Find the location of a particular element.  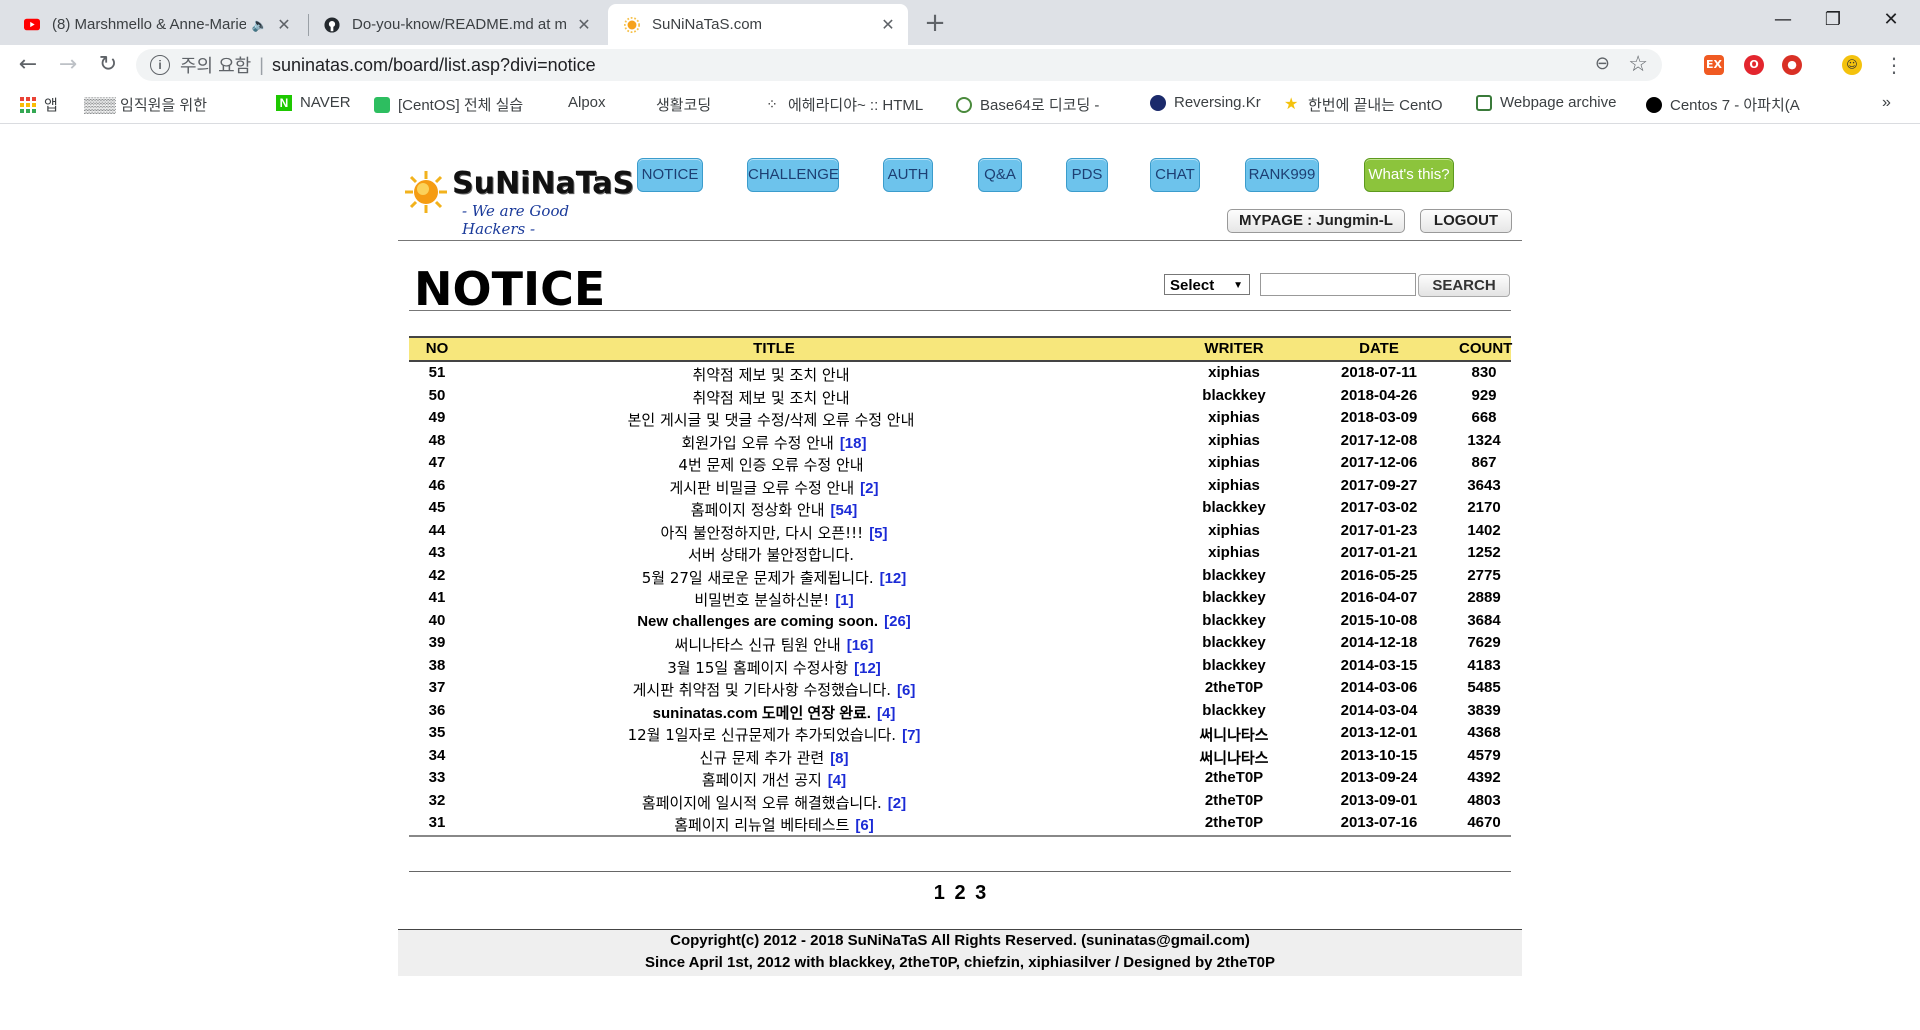

post-title-link: 회원가입 오류 수정 안내 is located at coordinates (758, 443).